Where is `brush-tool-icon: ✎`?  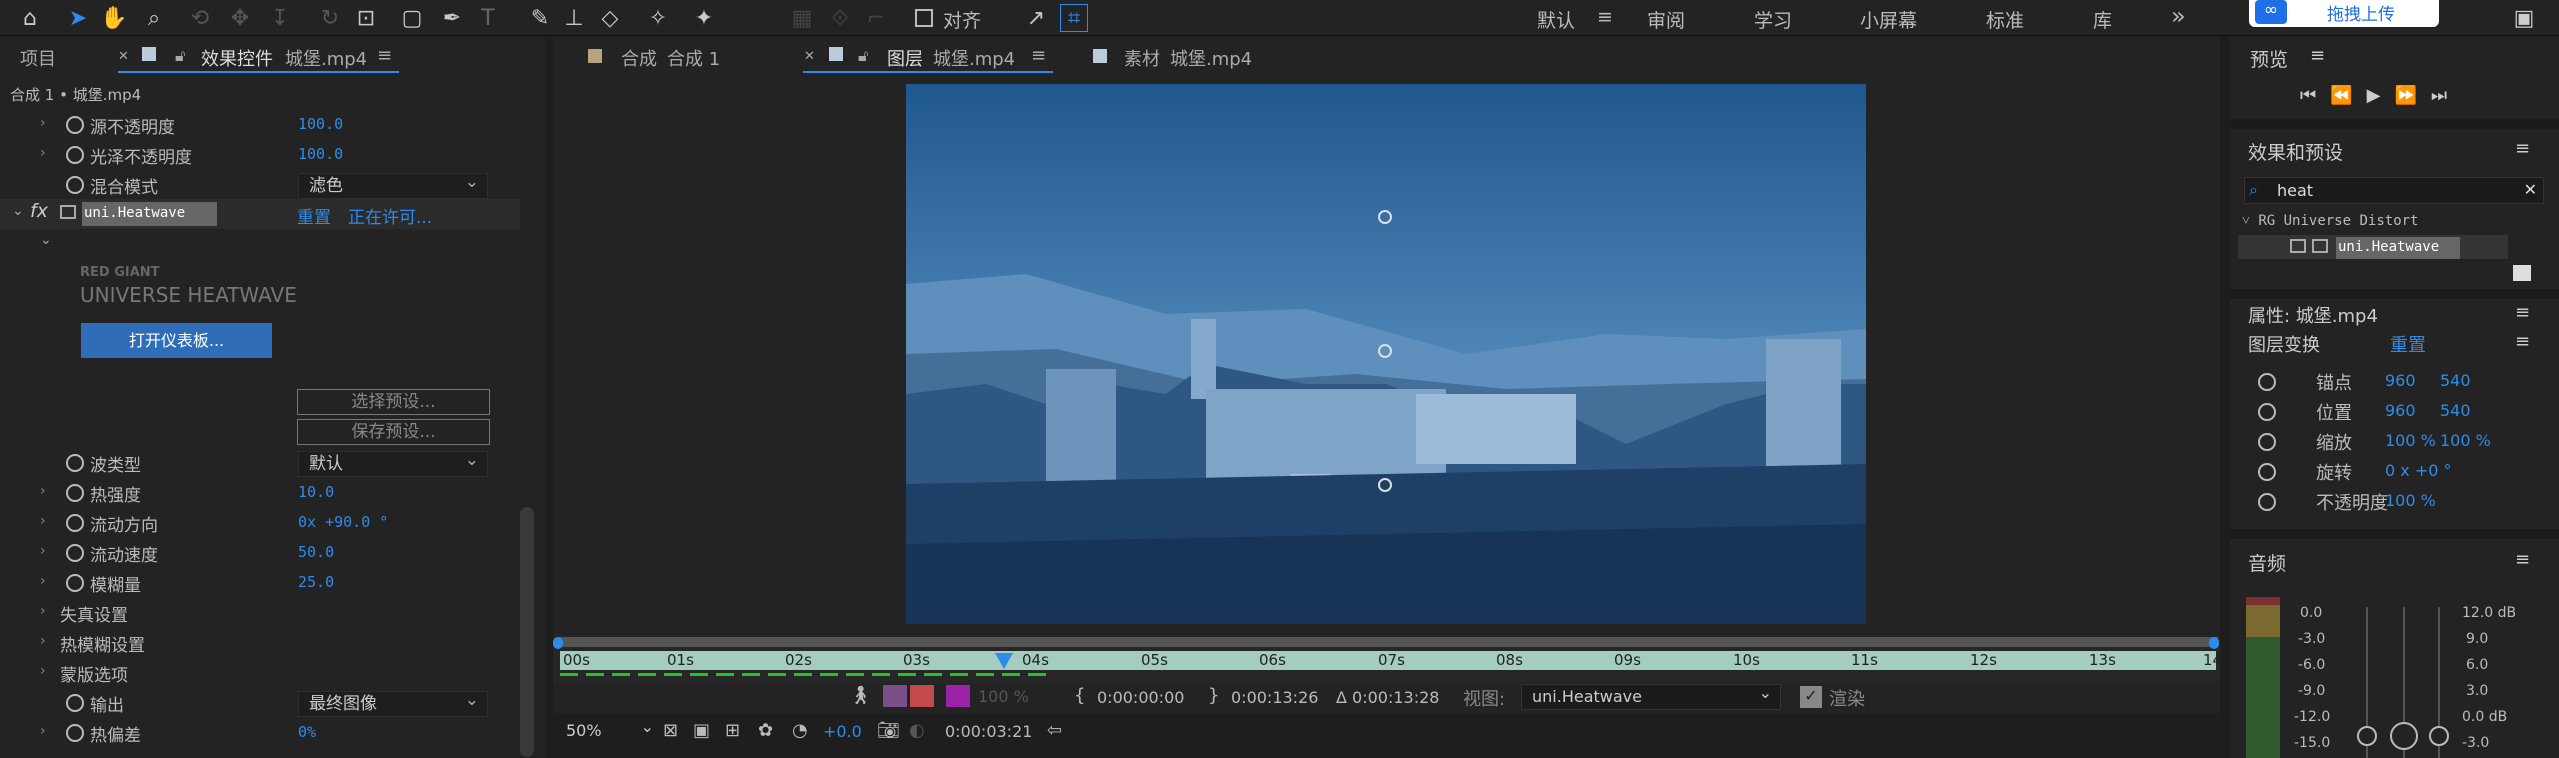 brush-tool-icon: ✎ is located at coordinates (540, 18).